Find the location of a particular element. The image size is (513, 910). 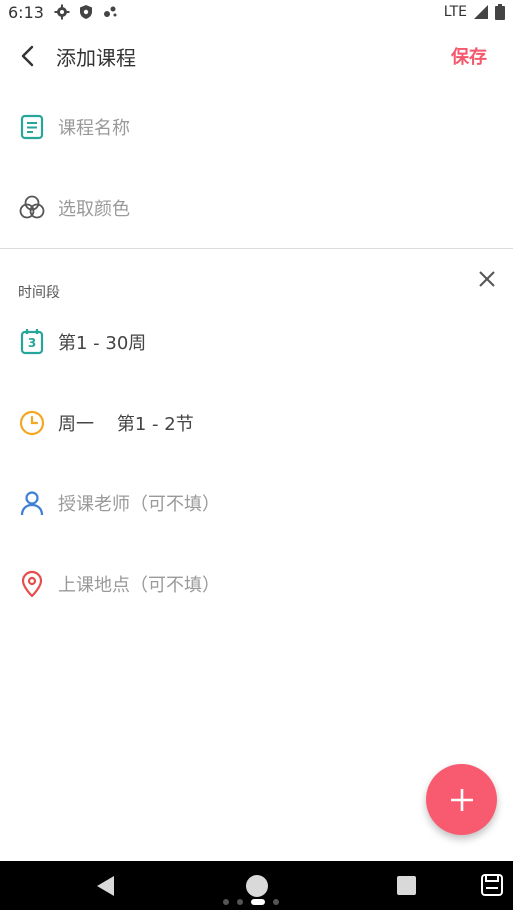

nav-back-icon is located at coordinates (106, 886).